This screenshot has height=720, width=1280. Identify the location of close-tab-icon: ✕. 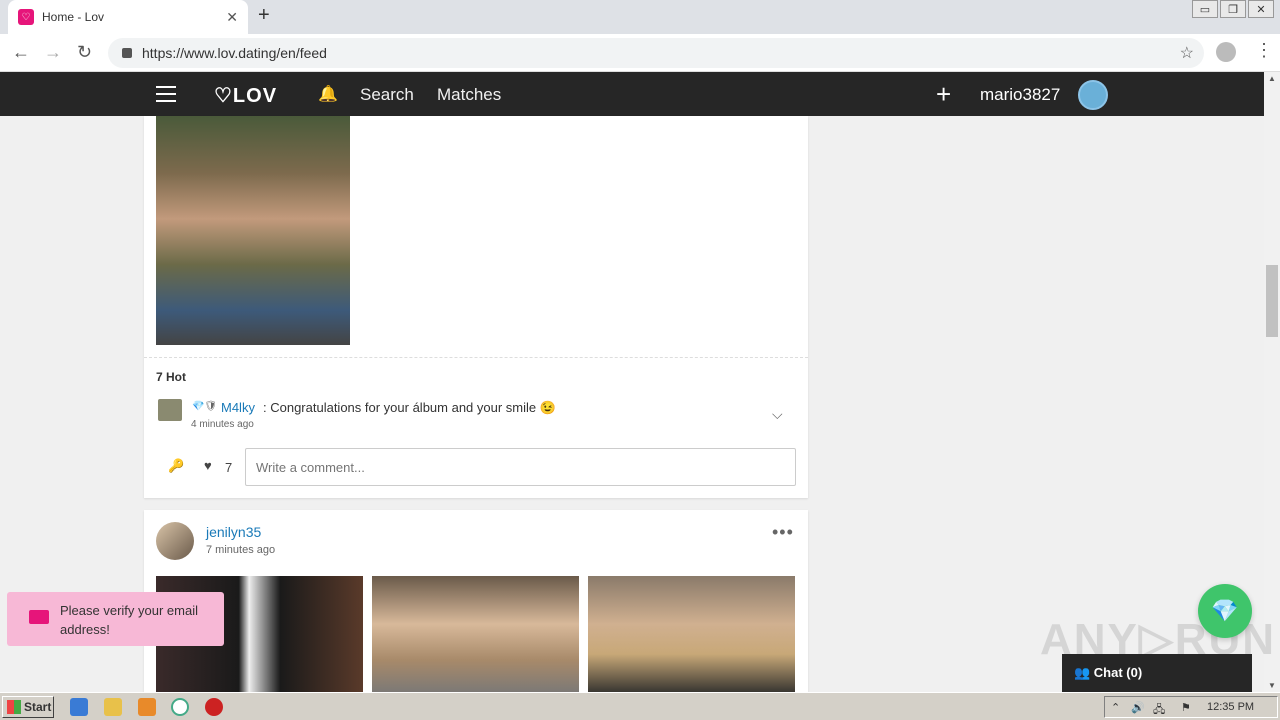
(232, 17).